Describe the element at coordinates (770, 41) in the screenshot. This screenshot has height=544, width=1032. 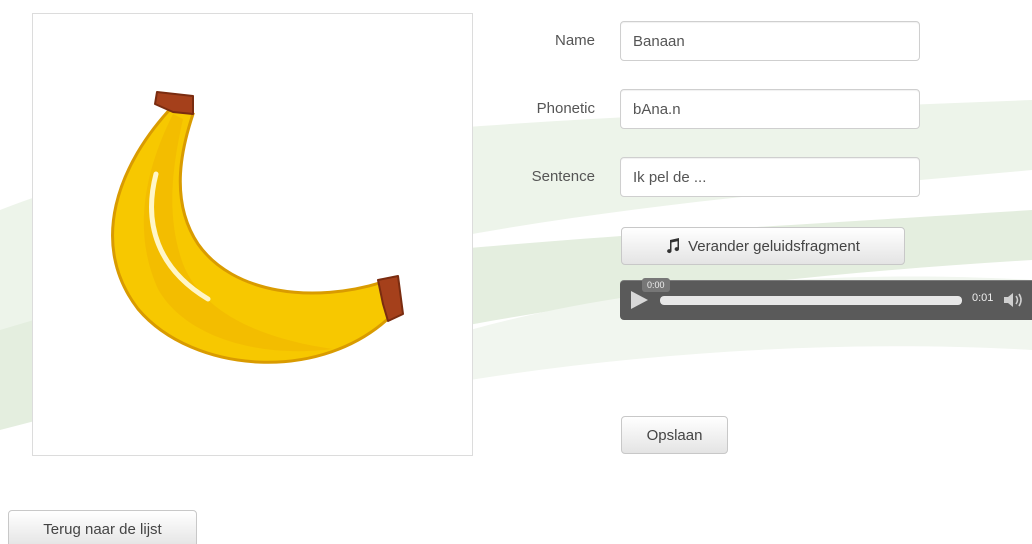
I see `name-input` at that location.